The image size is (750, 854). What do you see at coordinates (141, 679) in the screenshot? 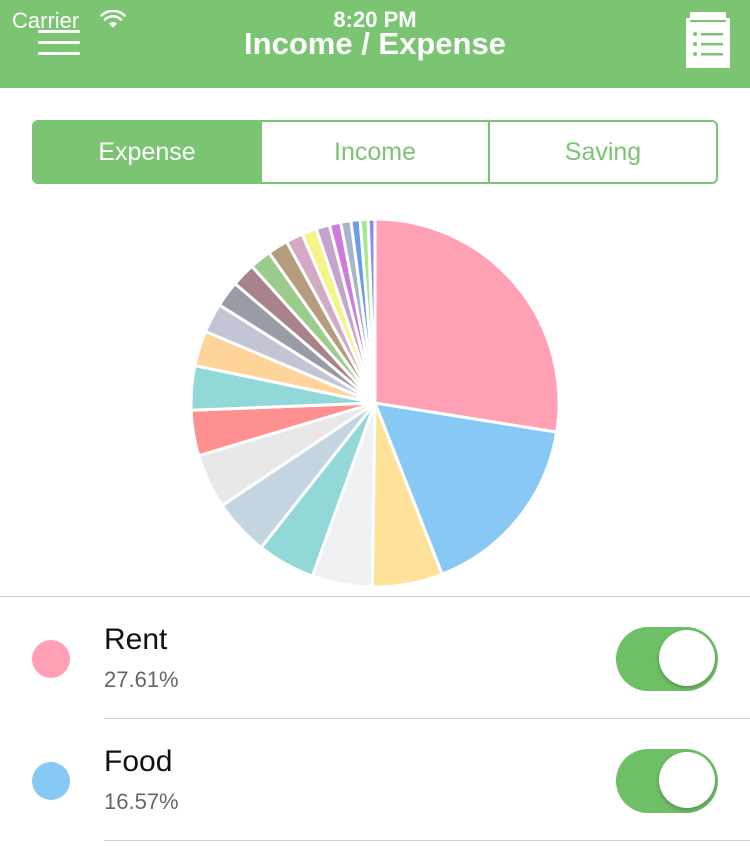
I see `category-percent: 27.61%` at bounding box center [141, 679].